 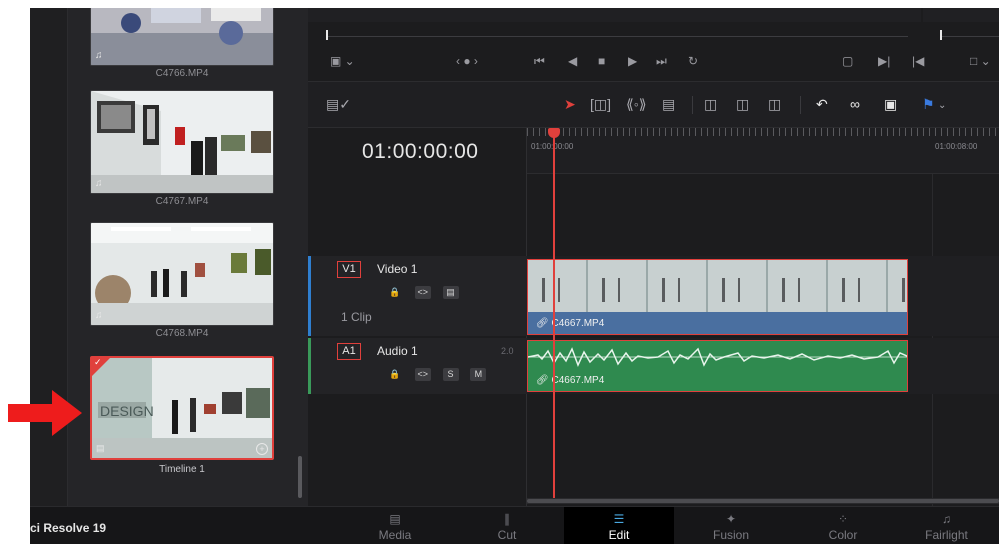 I want to click on play-reverse-icon: ◀, so click(x=572, y=61).